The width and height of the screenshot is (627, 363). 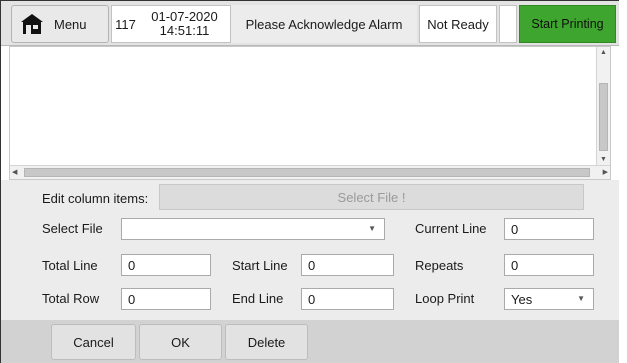 What do you see at coordinates (14, 172) in the screenshot?
I see `scroll-left-icon: ◀` at bounding box center [14, 172].